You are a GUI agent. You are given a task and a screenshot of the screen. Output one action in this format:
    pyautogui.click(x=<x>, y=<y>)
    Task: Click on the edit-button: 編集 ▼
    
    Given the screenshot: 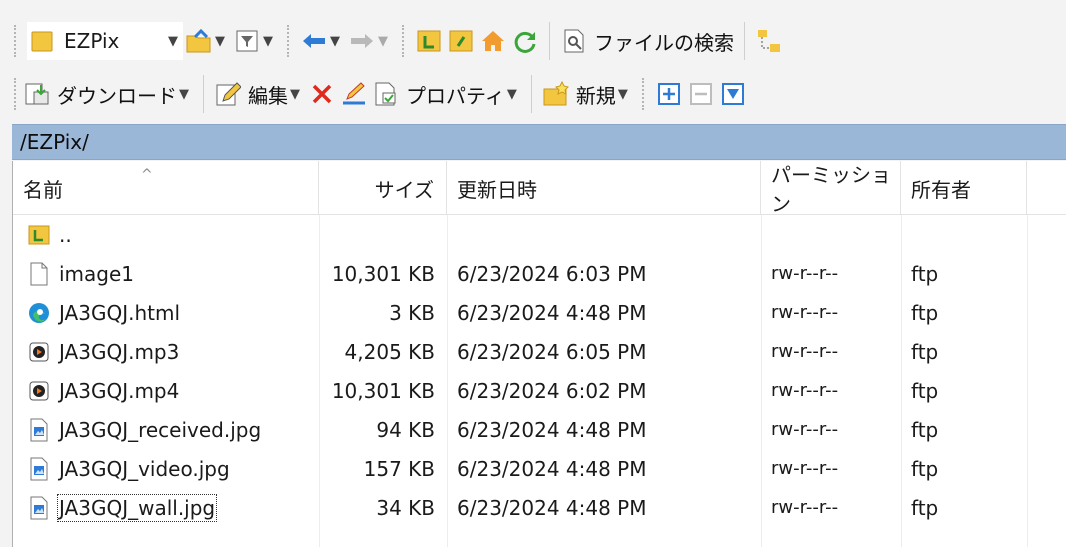 What is the action you would take?
    pyautogui.click(x=259, y=94)
    